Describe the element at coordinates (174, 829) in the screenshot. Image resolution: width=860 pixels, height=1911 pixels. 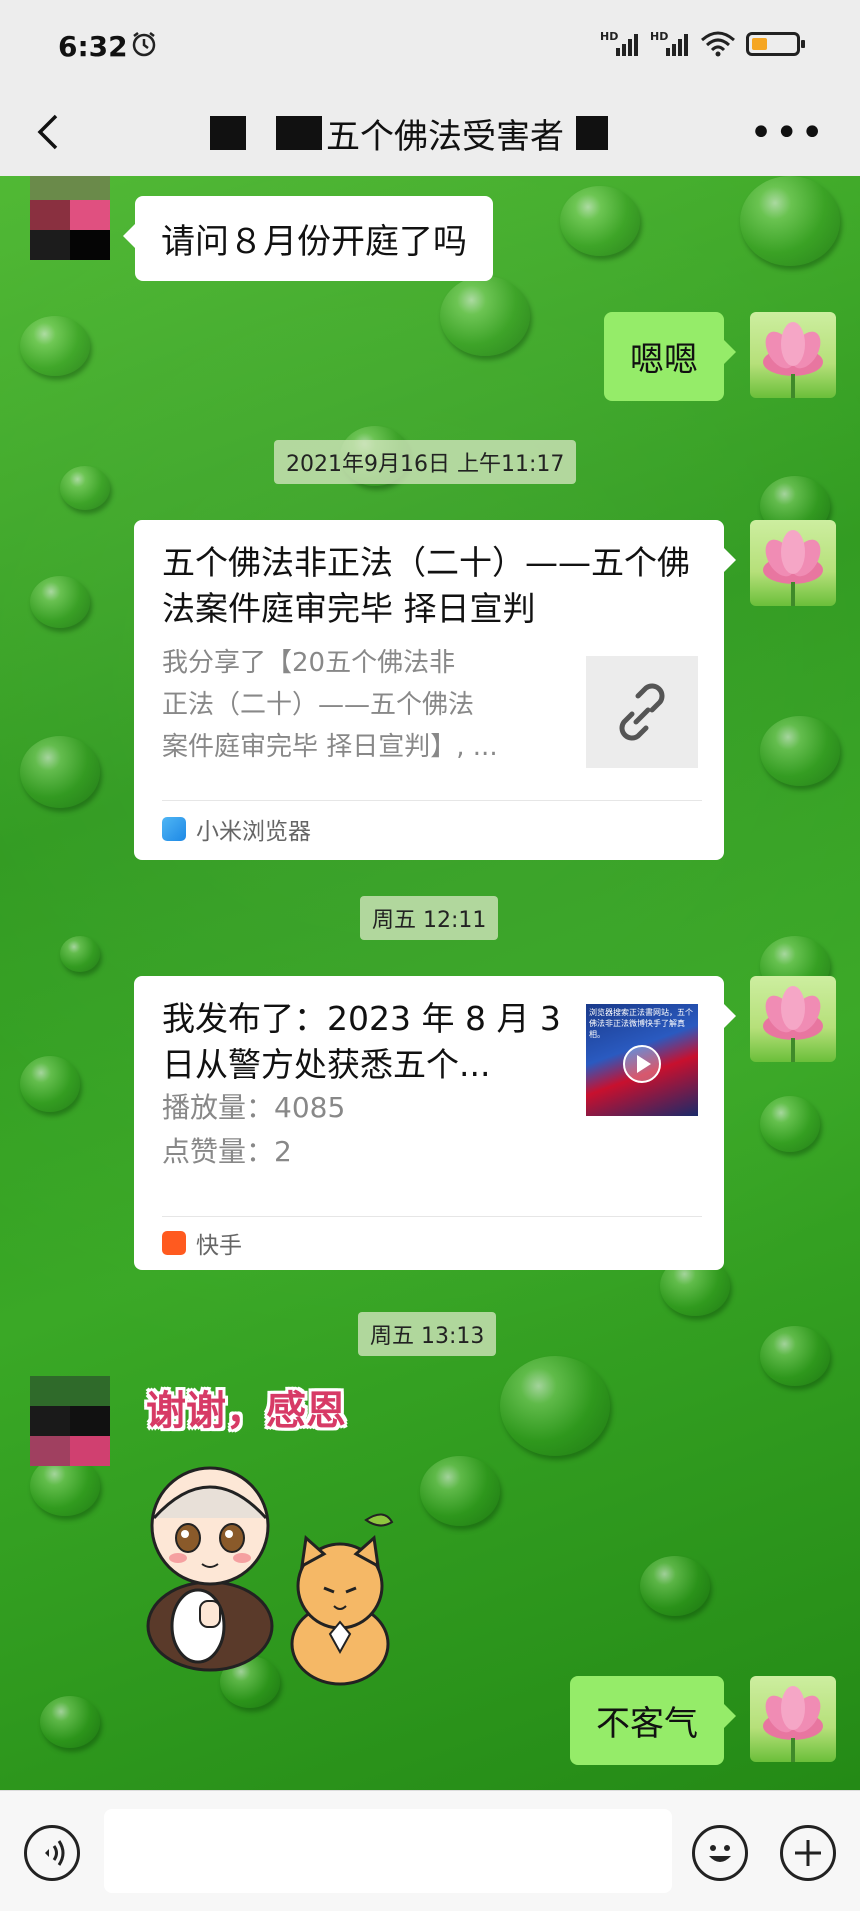
I see `xiaomi-browser-icon` at that location.